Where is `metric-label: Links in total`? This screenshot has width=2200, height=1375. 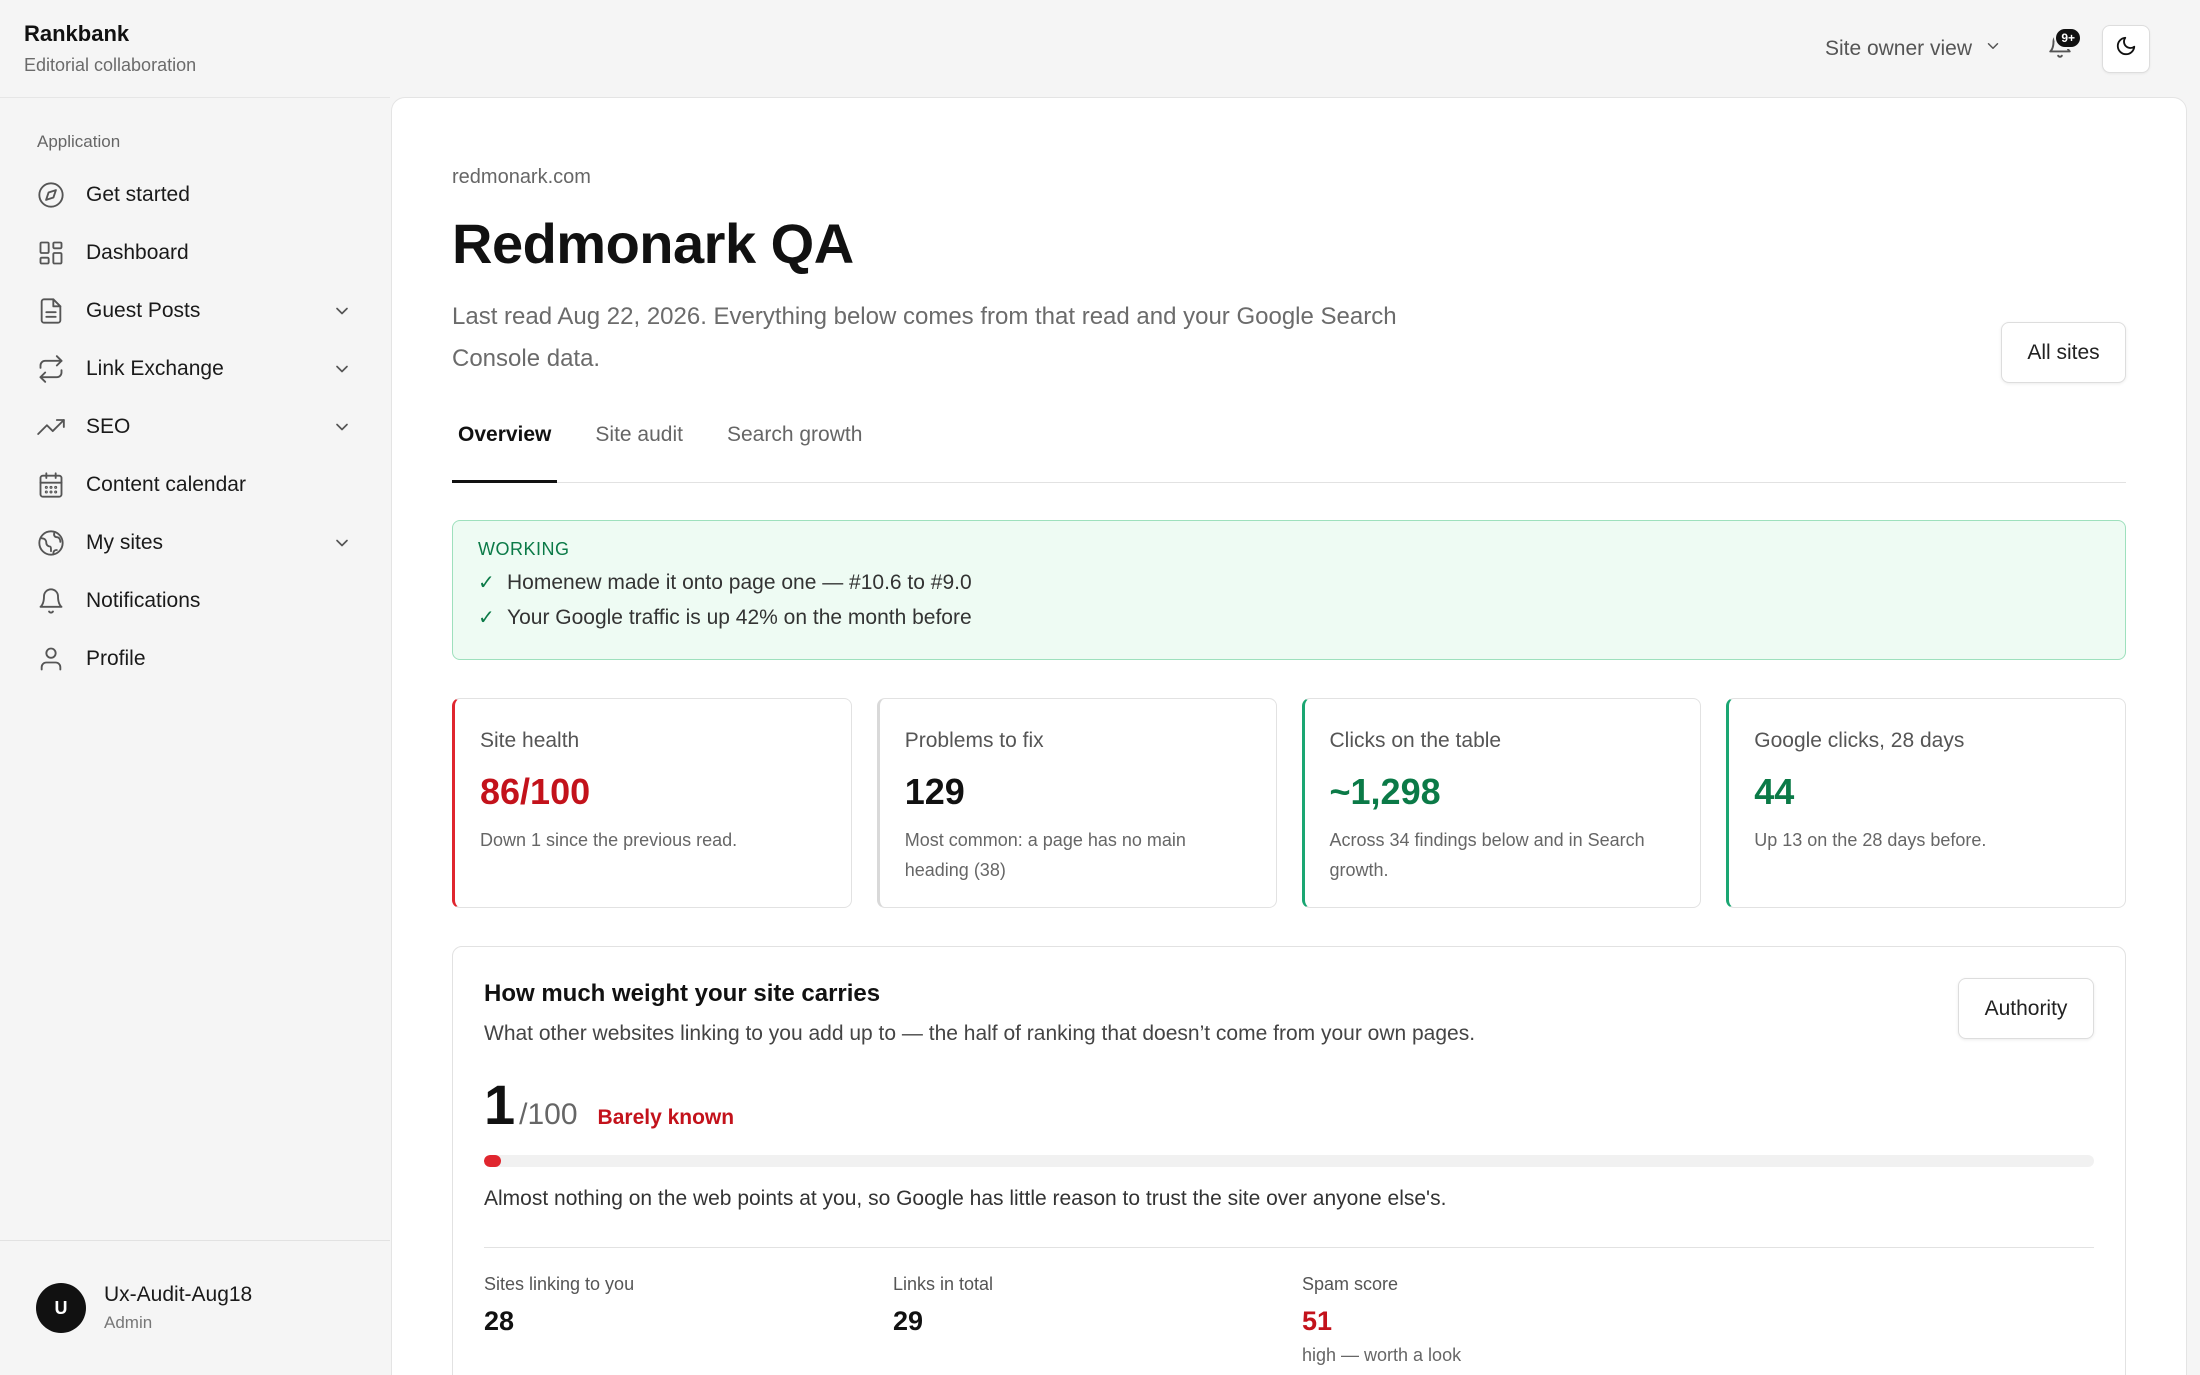 metric-label: Links in total is located at coordinates (943, 1284).